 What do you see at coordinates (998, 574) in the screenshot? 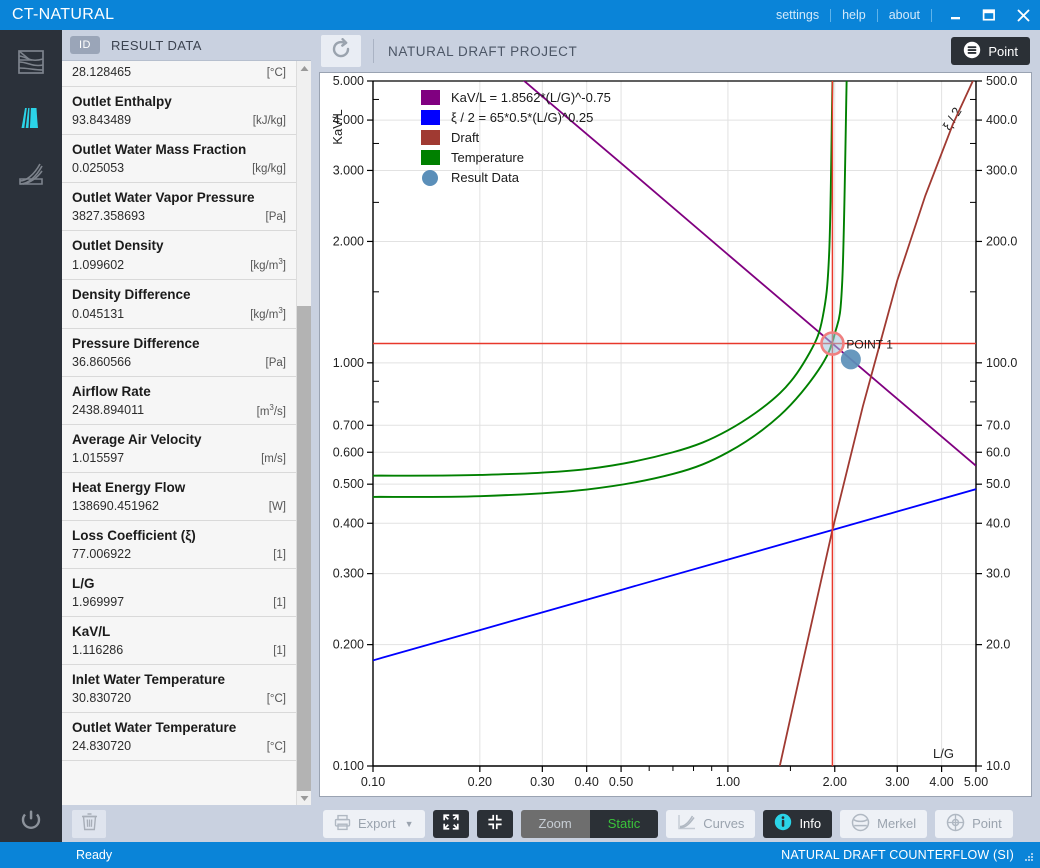
I see `y2-tick-label: 30.0` at bounding box center [998, 574].